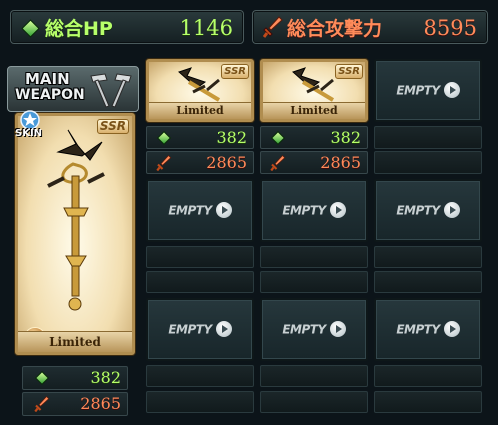  What do you see at coordinates (75, 378) in the screenshot?
I see `main-weapon-hp-row: 382` at bounding box center [75, 378].